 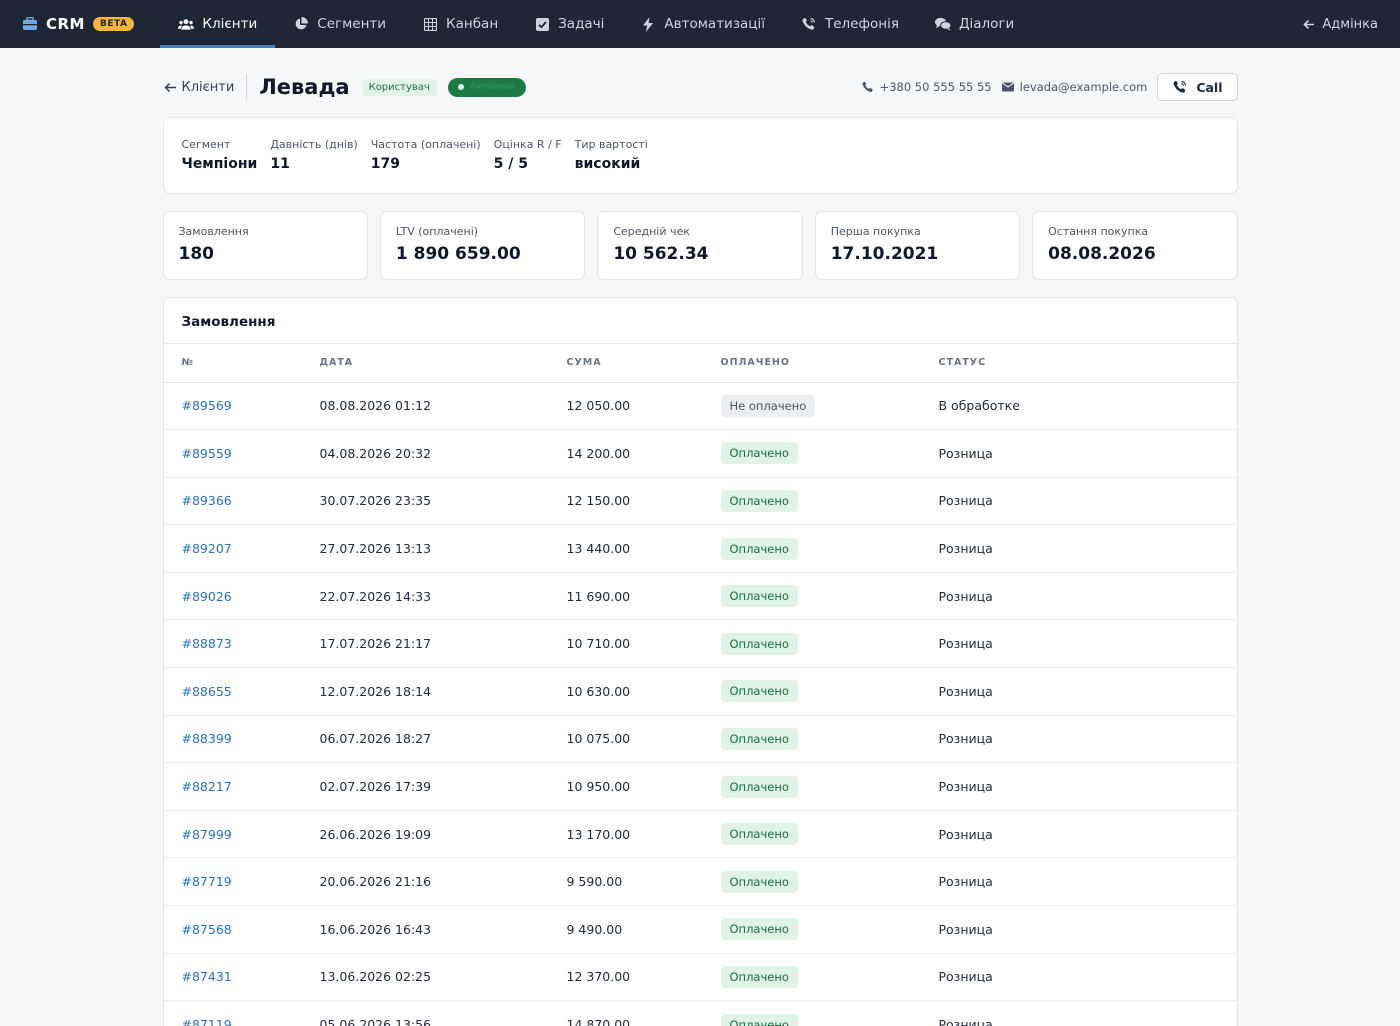 I want to click on column-header-date: ДАТА, so click(x=443, y=363).